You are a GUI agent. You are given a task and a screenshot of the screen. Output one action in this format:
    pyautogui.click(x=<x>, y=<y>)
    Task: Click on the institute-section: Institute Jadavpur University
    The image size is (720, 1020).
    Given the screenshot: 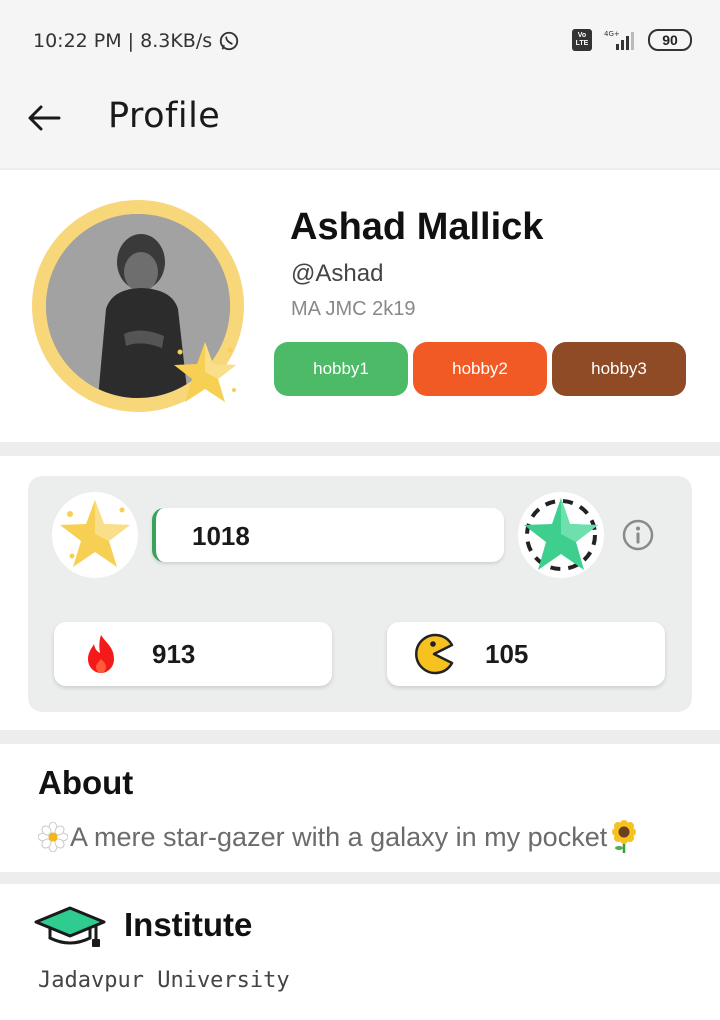 What is the action you would take?
    pyautogui.click(x=360, y=952)
    